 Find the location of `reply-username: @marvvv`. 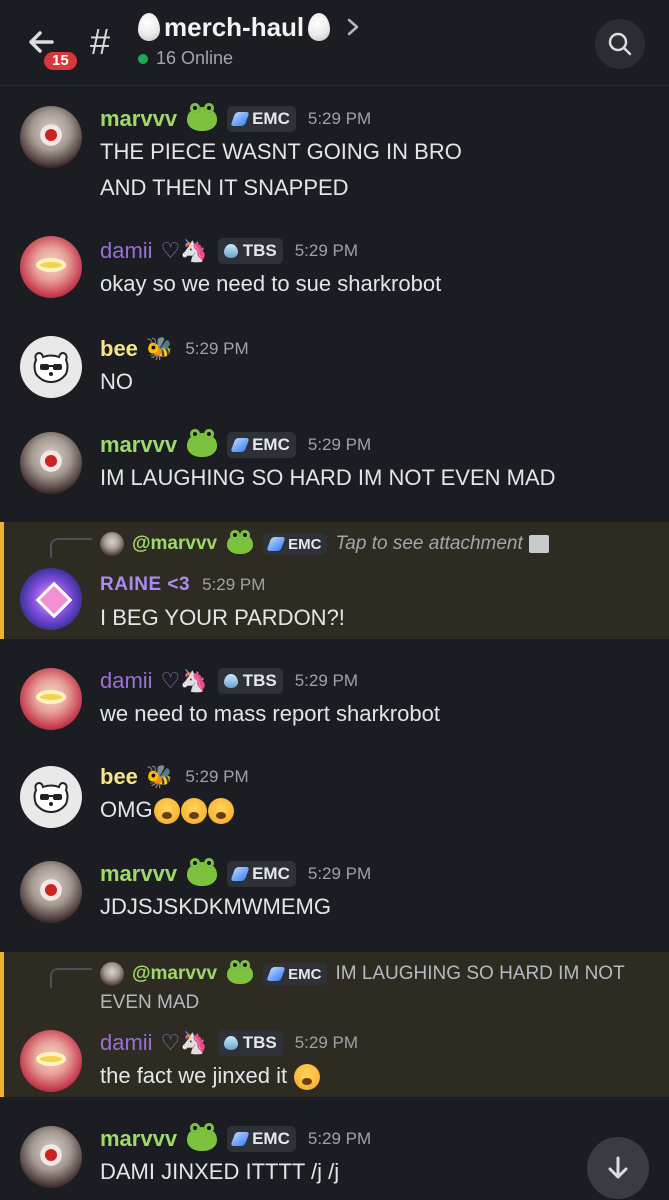

reply-username: @marvvv is located at coordinates (175, 973).